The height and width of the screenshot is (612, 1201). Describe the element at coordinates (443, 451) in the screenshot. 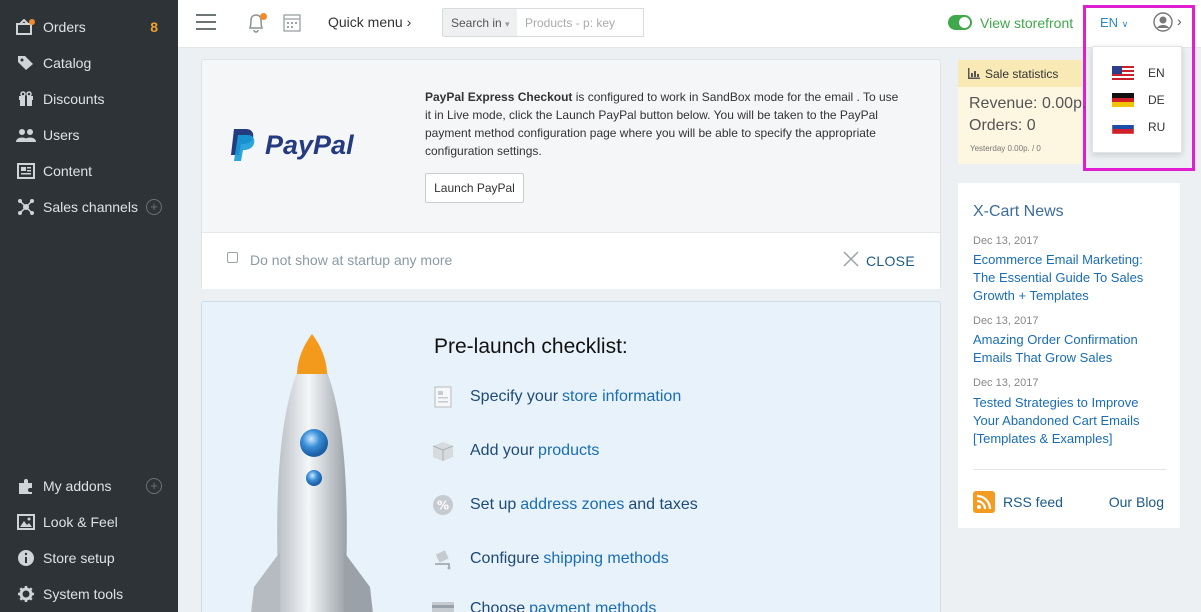

I see `box-icon` at that location.